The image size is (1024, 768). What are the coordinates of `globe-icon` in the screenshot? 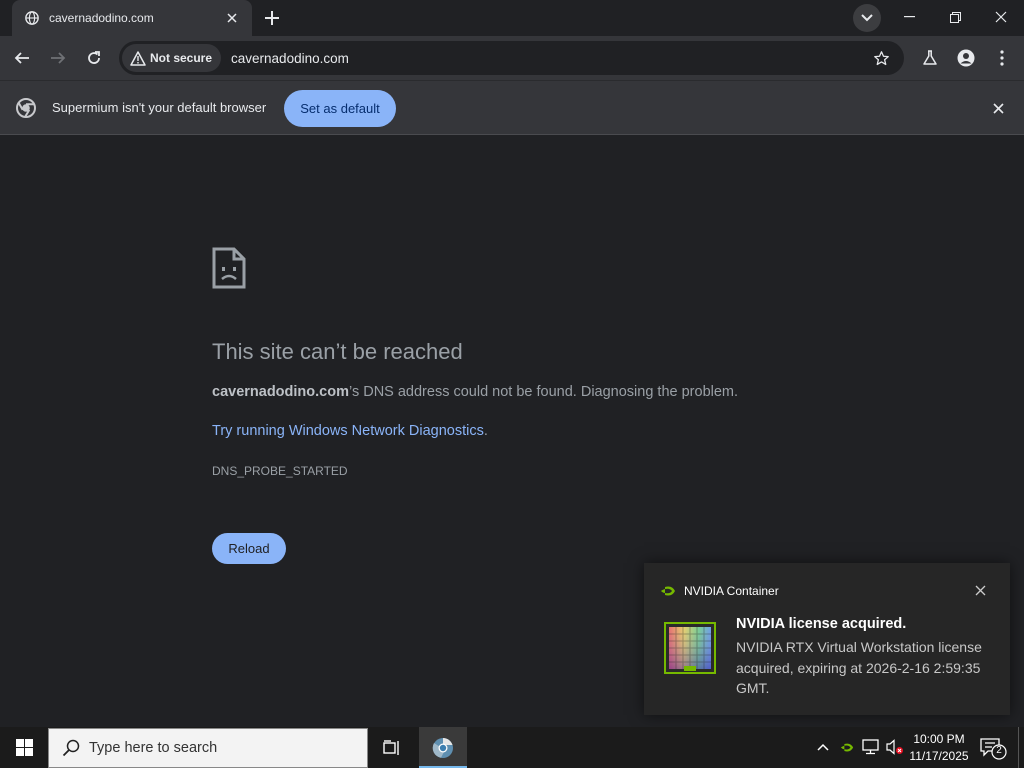 It's located at (32, 18).